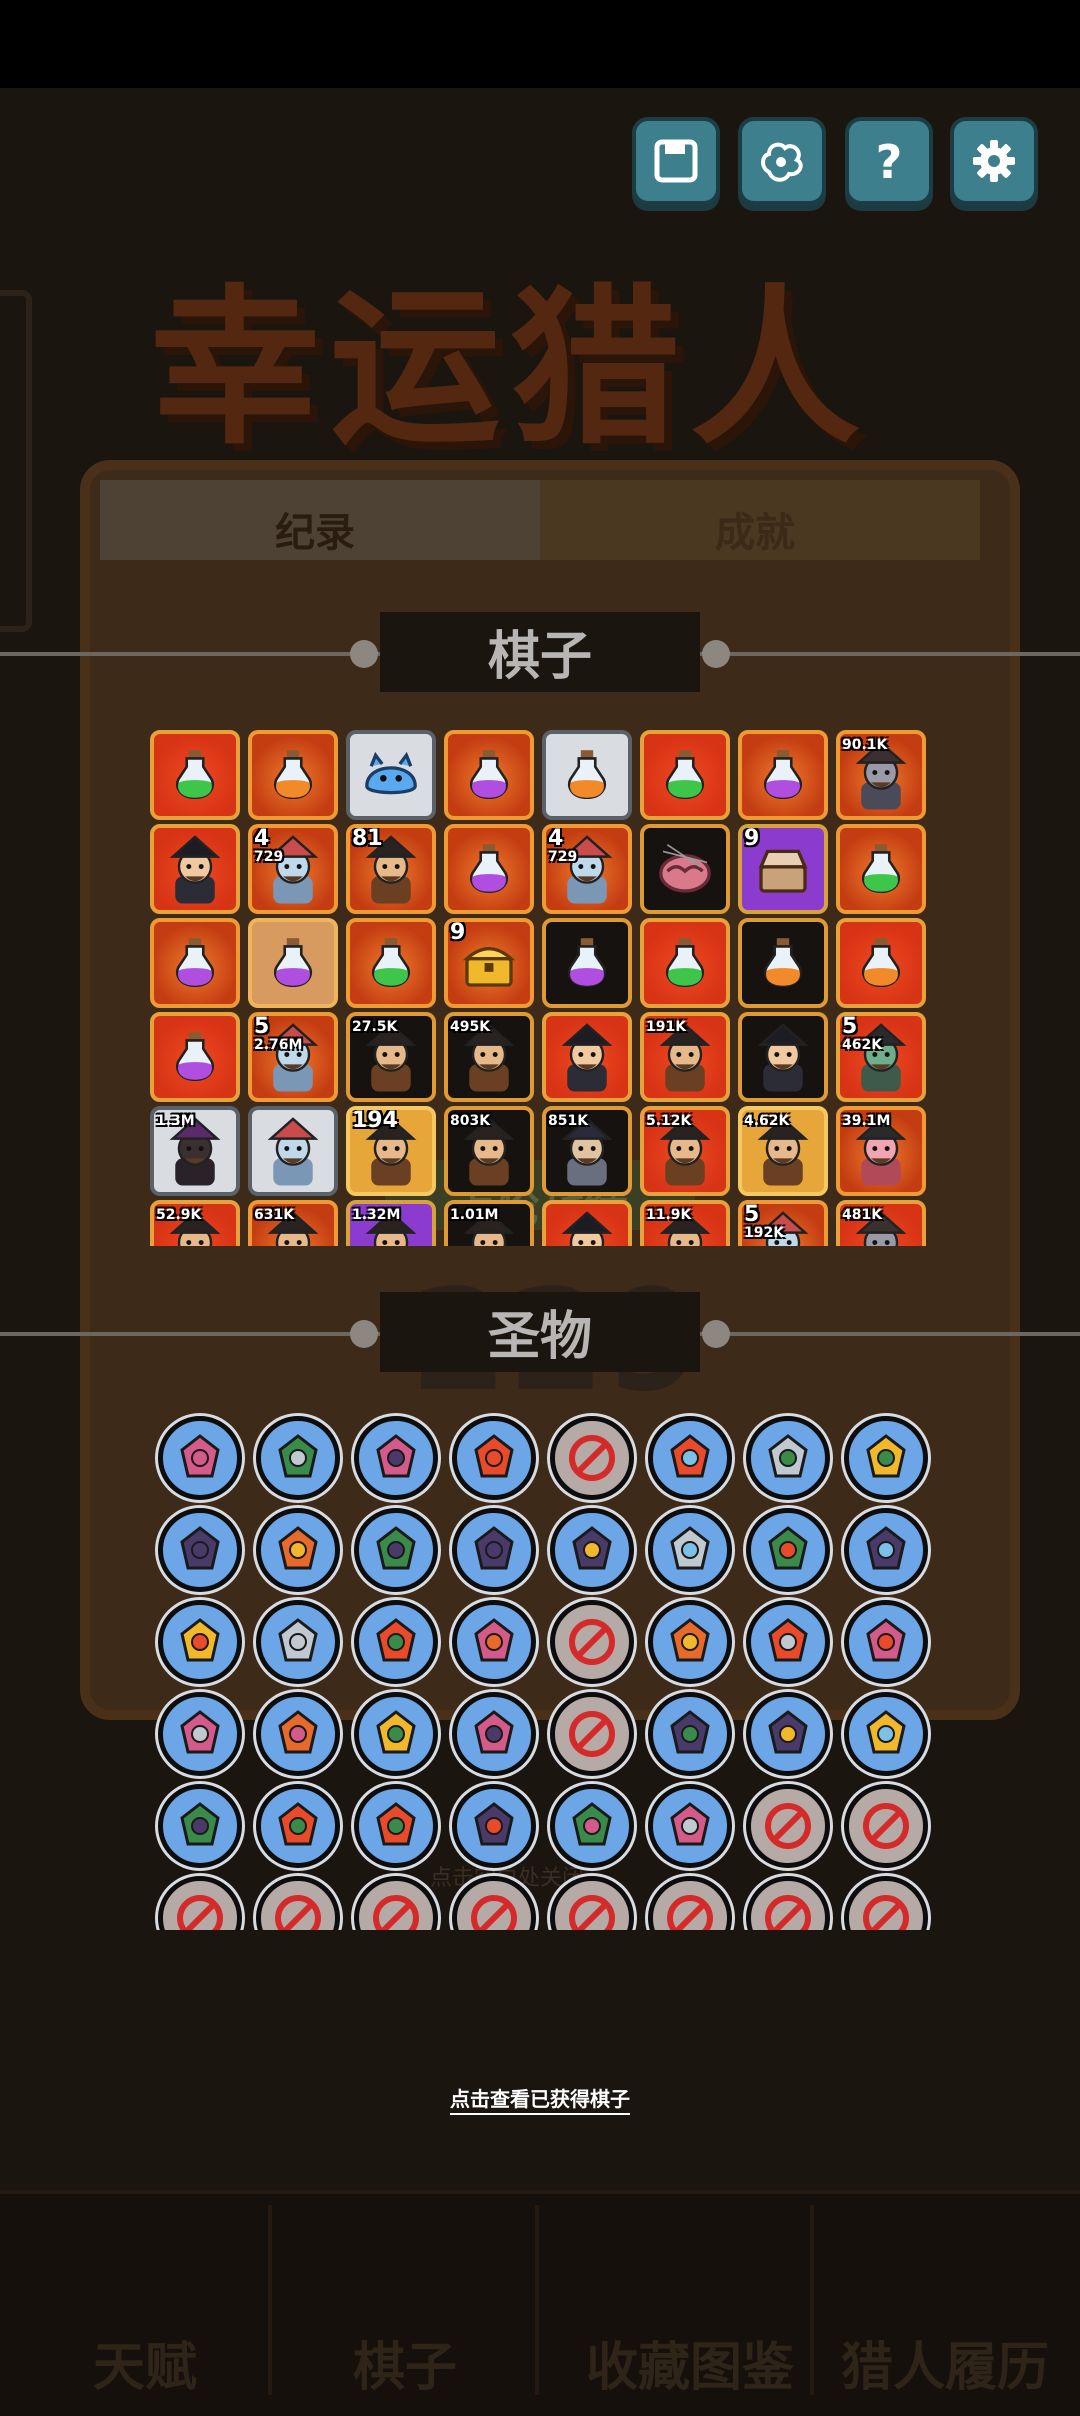 The width and height of the screenshot is (1080, 2416). What do you see at coordinates (685, 1151) in the screenshot?
I see `piece-cell: 5.12K` at bounding box center [685, 1151].